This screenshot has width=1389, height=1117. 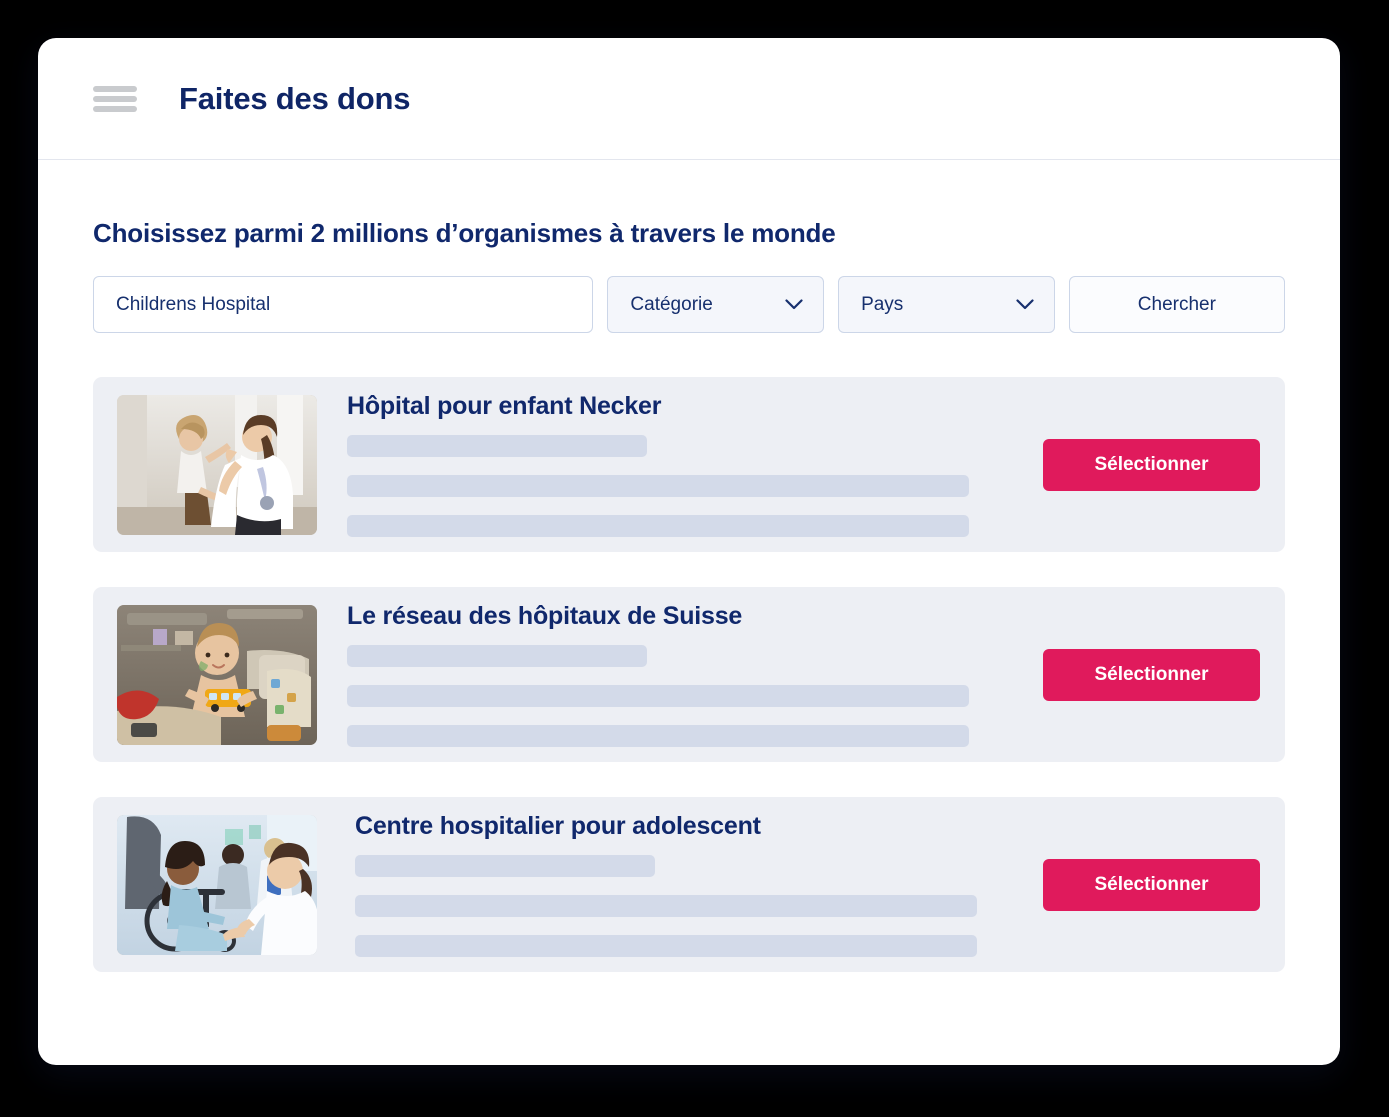 What do you see at coordinates (343, 304) in the screenshot?
I see `search-input` at bounding box center [343, 304].